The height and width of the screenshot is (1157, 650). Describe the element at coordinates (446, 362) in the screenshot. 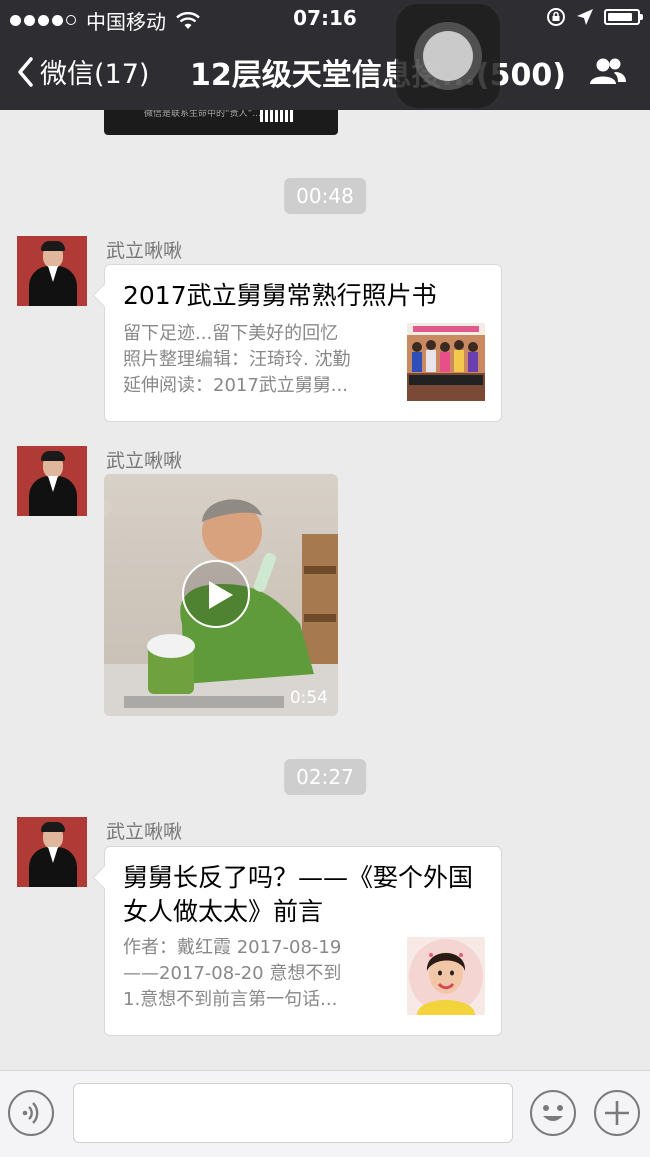

I see `group-photo-thumbnail` at that location.